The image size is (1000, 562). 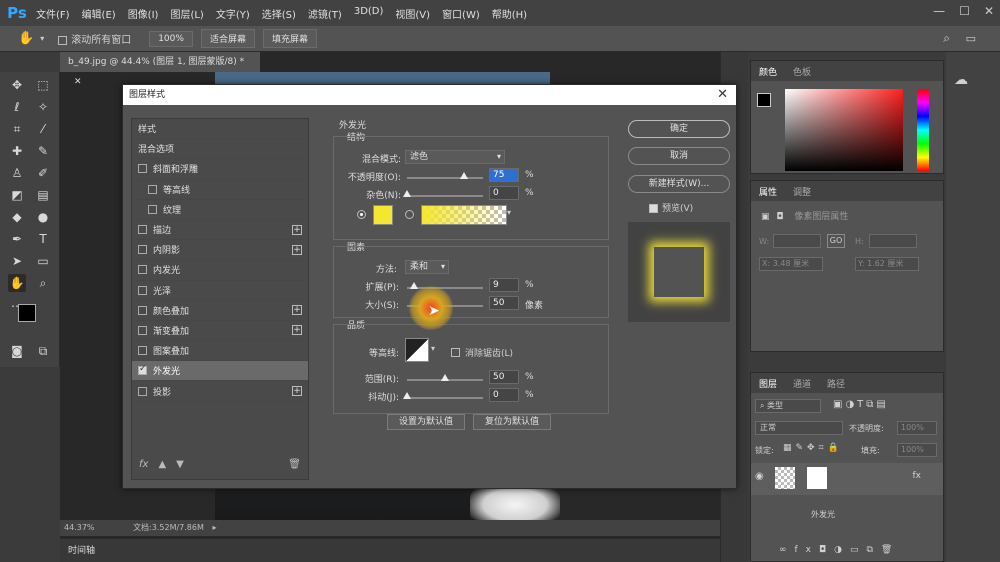 What do you see at coordinates (417, 350) in the screenshot?
I see `contour-picker` at bounding box center [417, 350].